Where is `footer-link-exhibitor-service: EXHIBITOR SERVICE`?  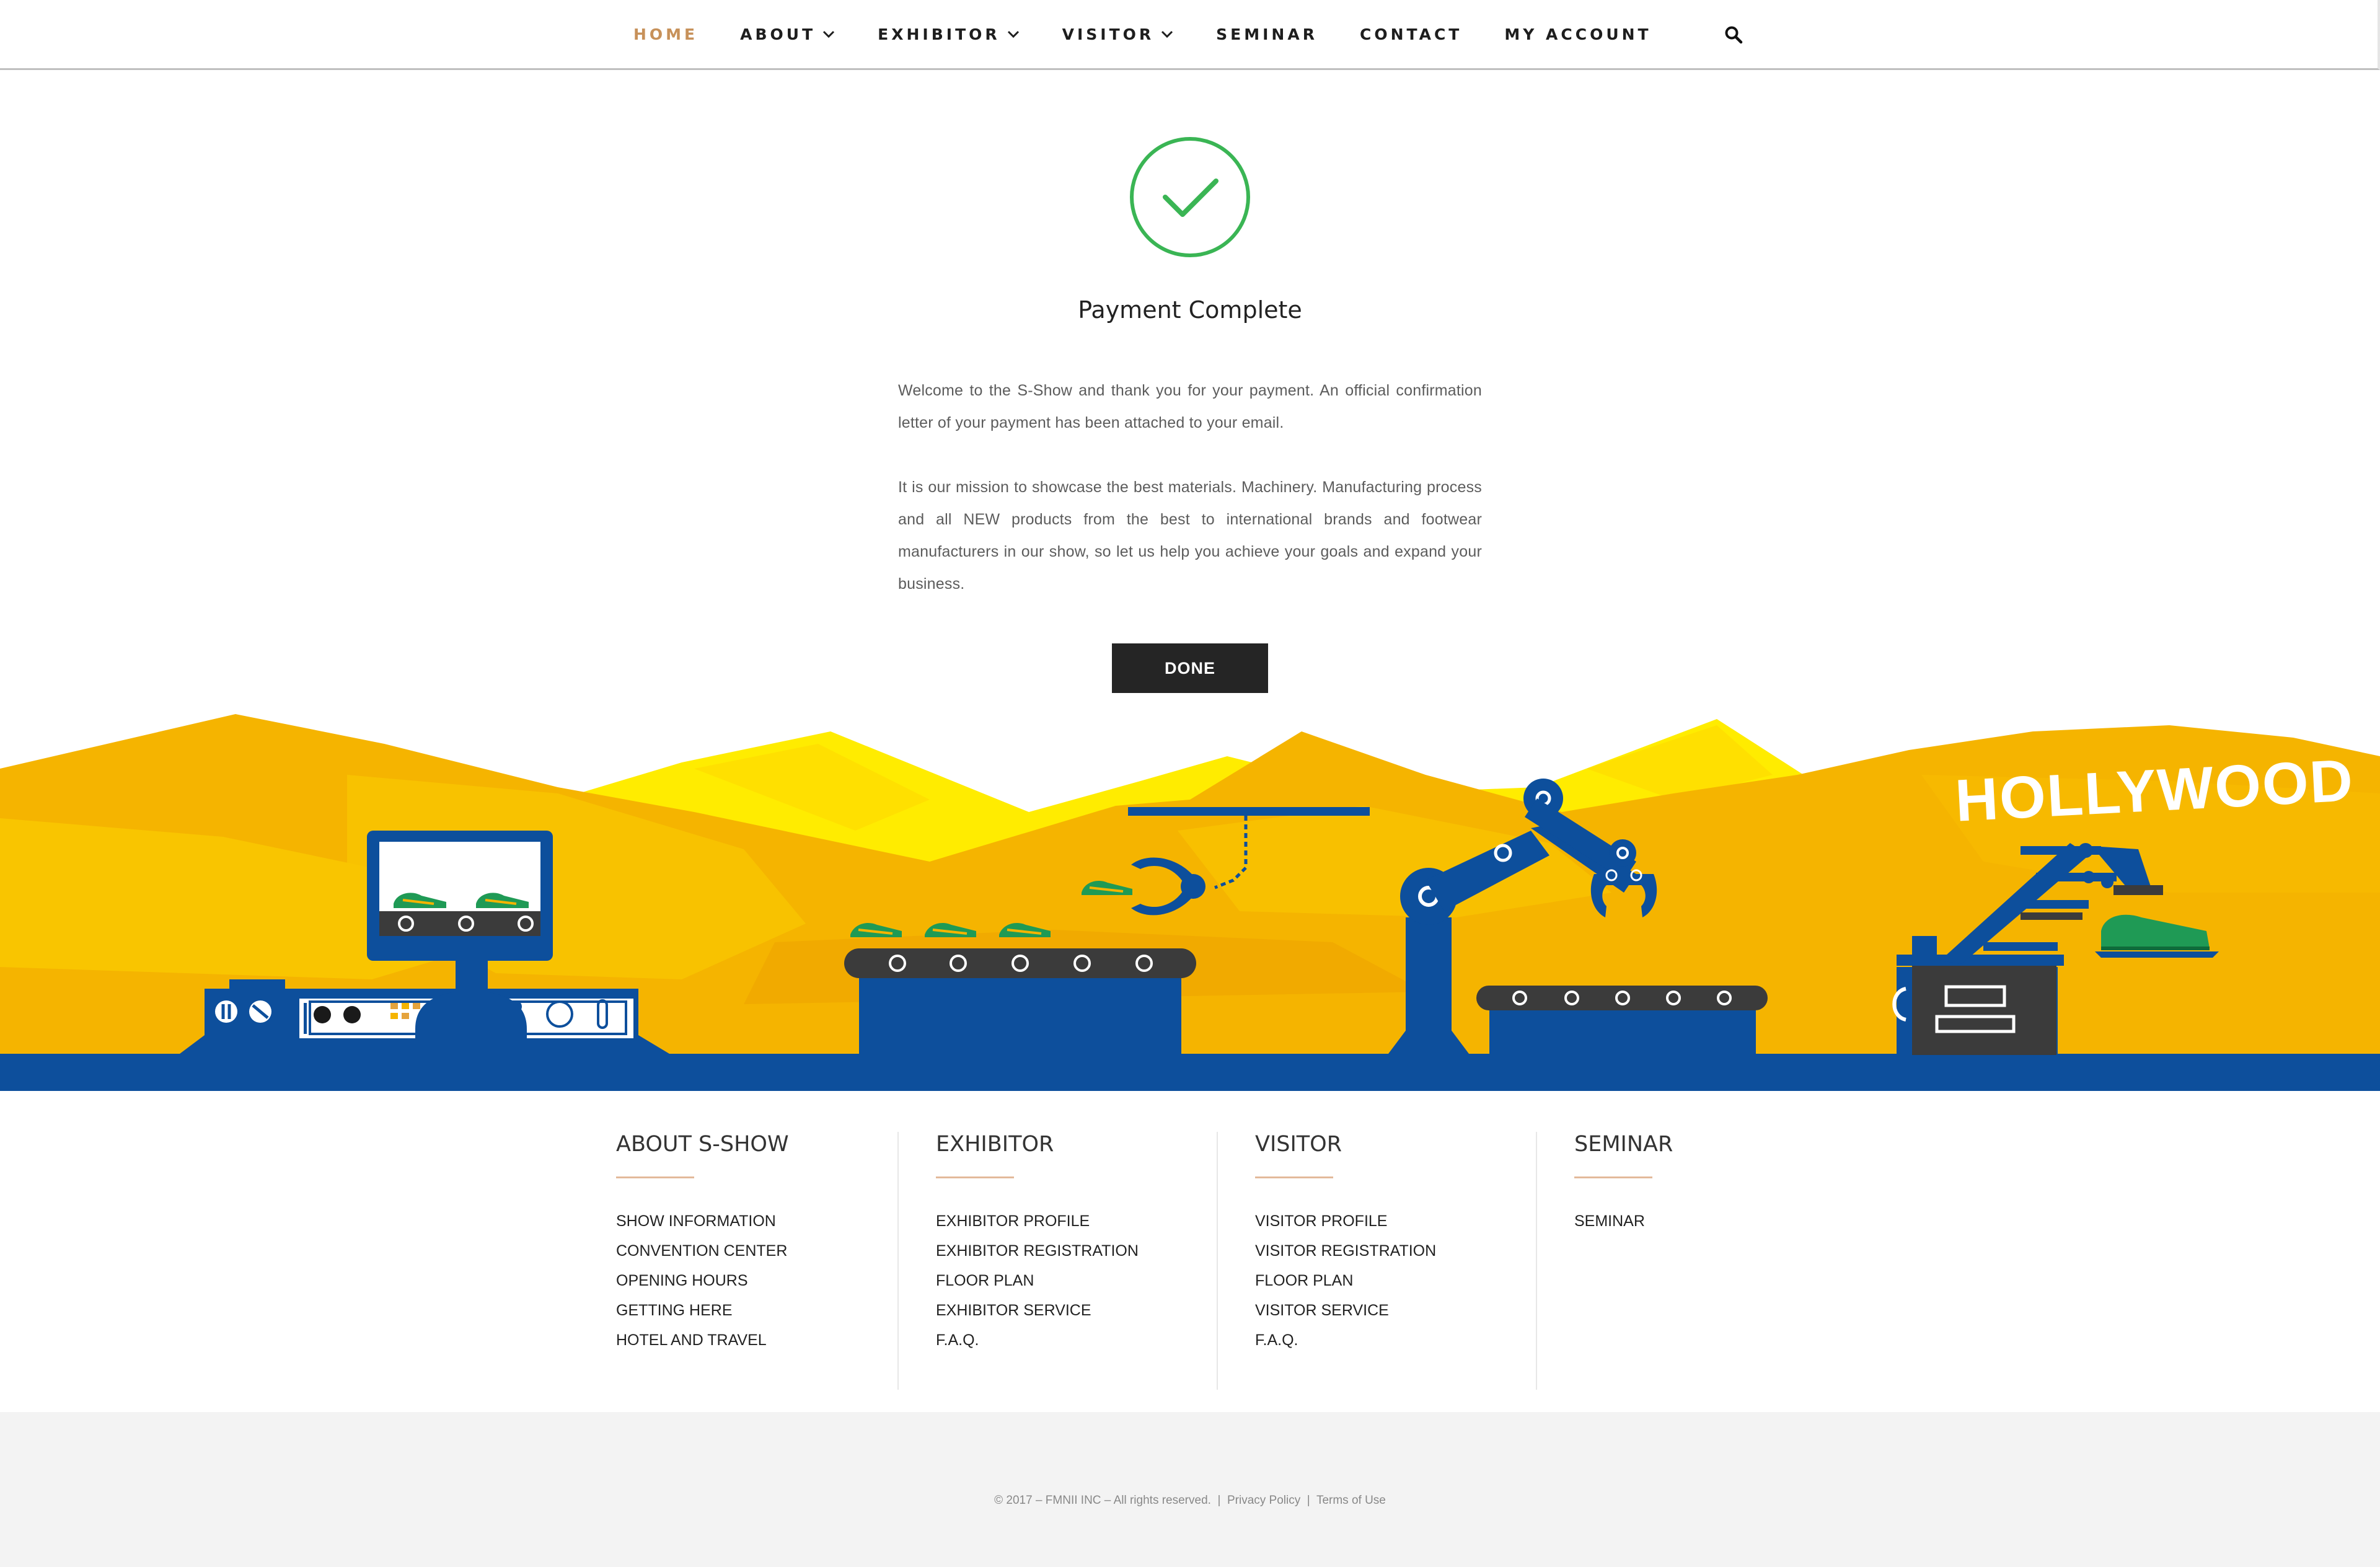
footer-link-exhibitor-service: EXHIBITOR SERVICE is located at coordinates (1037, 1310).